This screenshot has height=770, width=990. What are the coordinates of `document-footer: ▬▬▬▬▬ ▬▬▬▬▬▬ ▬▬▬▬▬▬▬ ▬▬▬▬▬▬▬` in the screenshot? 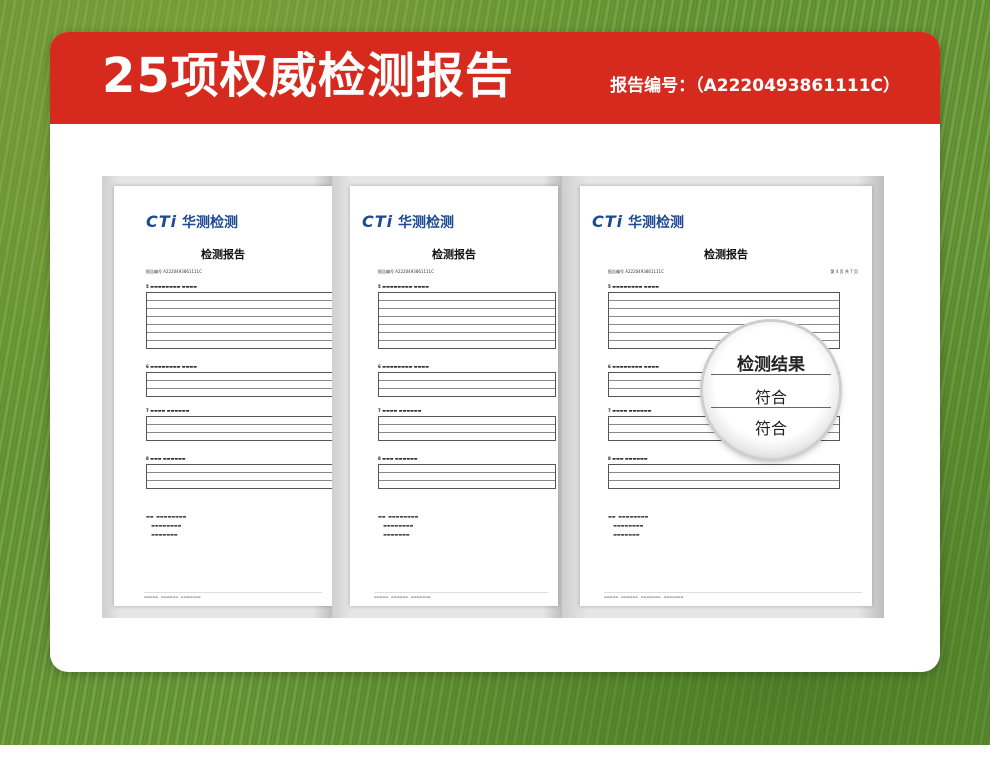 It's located at (733, 595).